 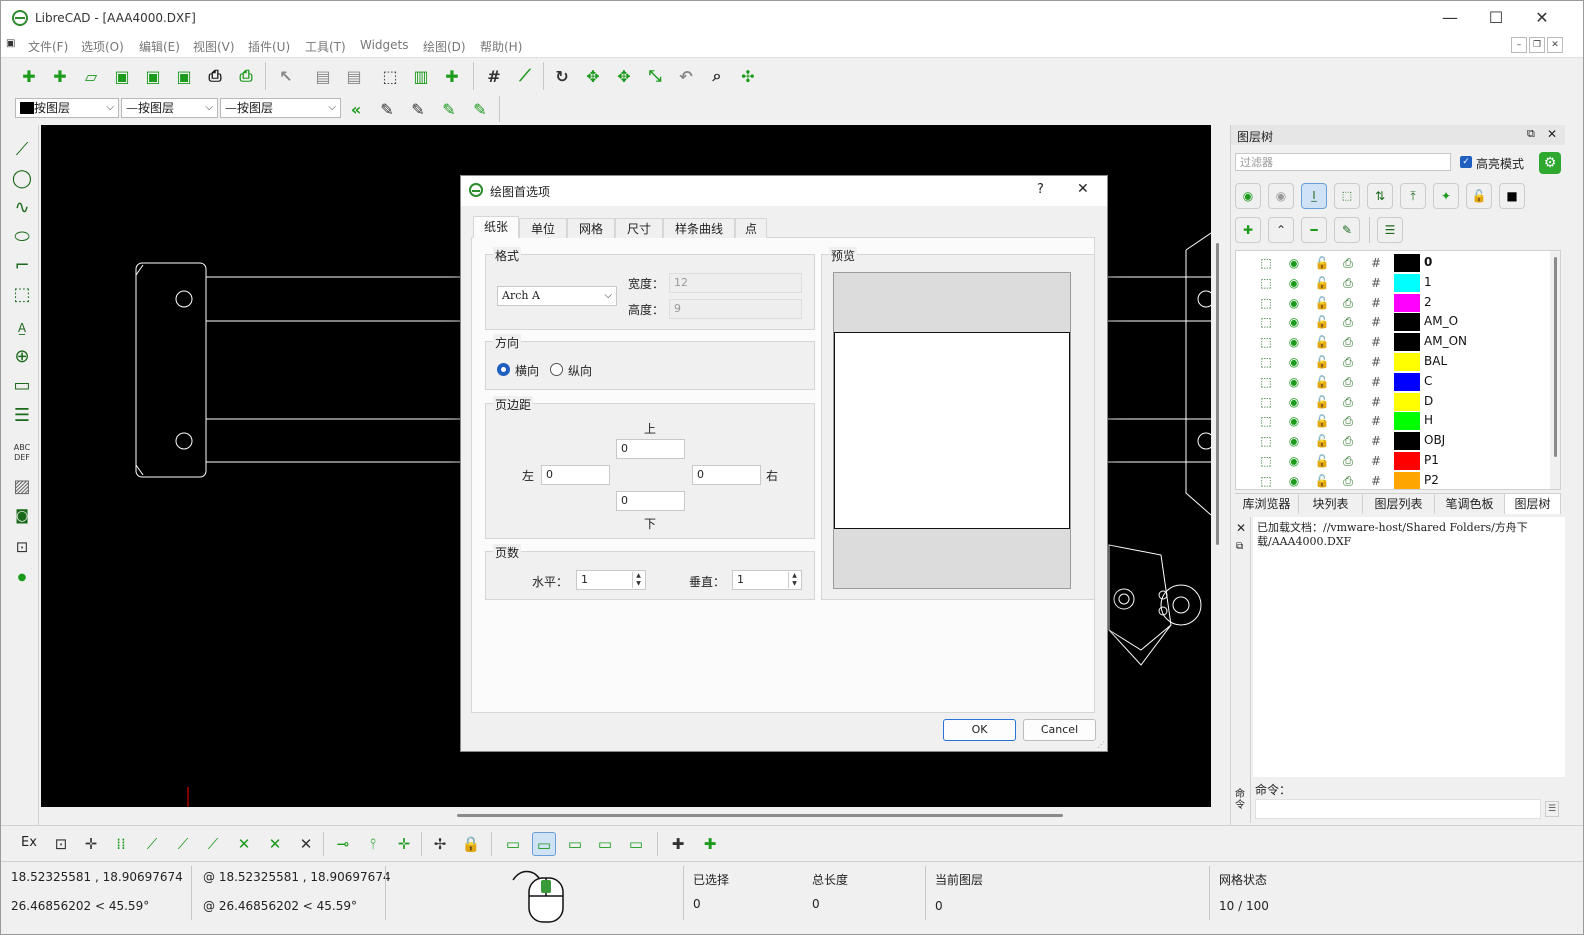 What do you see at coordinates (444, 46) in the screenshot?
I see `menu-draw: 绘图(D)` at bounding box center [444, 46].